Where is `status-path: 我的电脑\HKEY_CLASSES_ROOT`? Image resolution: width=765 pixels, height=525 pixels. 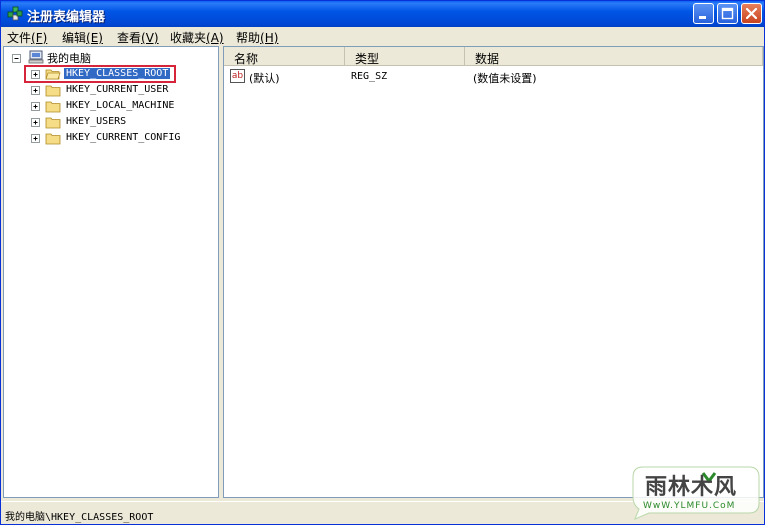
status-path: 我的电脑\HKEY_CLASSES_ROOT is located at coordinates (79, 517).